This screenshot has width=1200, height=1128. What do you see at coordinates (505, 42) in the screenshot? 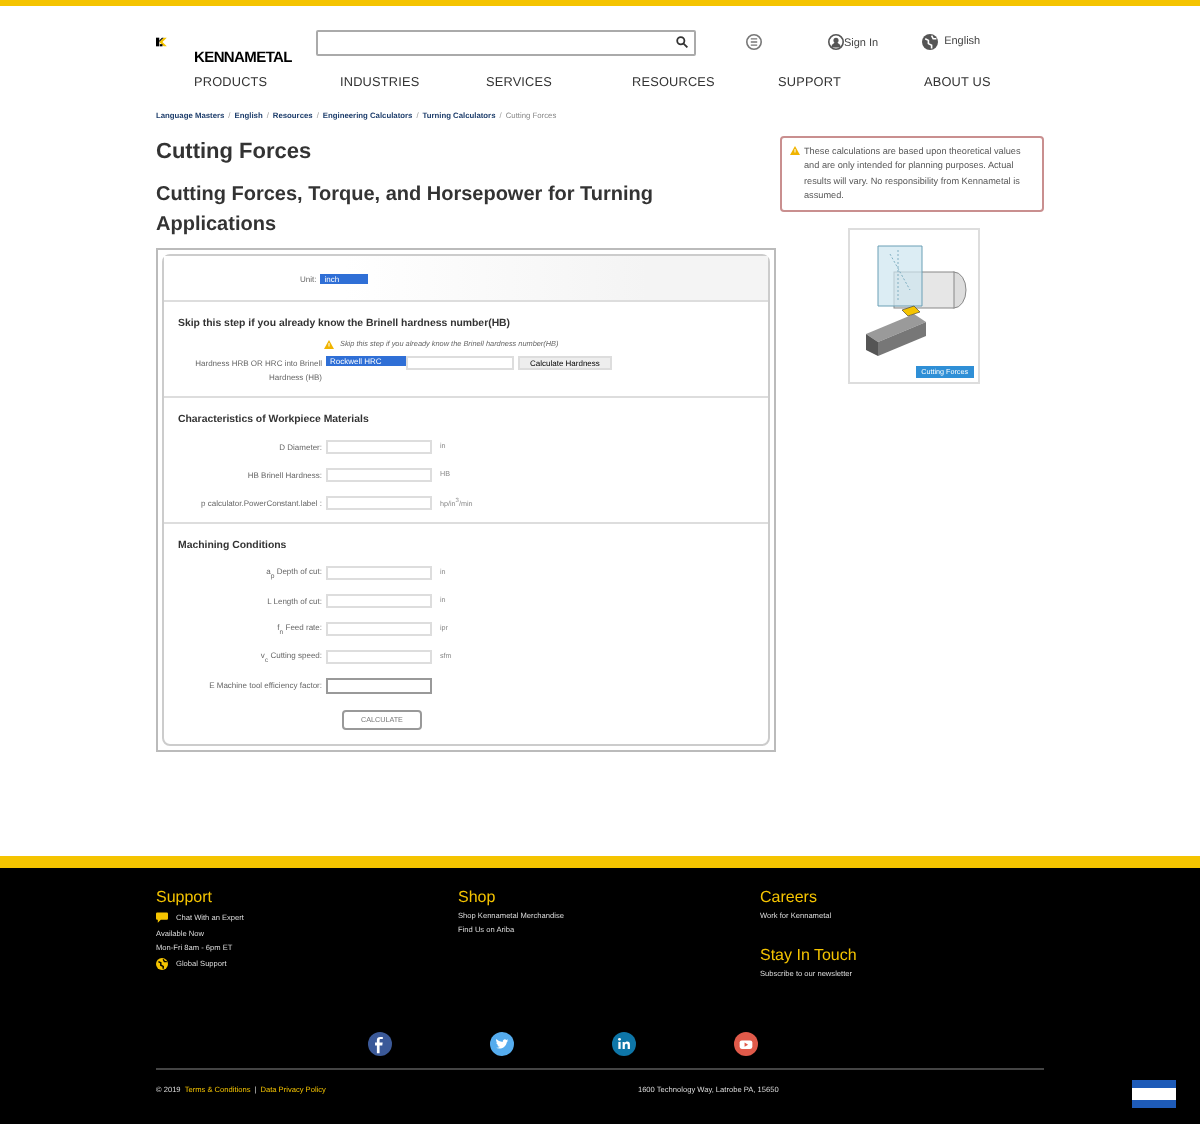
I see `search-field` at bounding box center [505, 42].